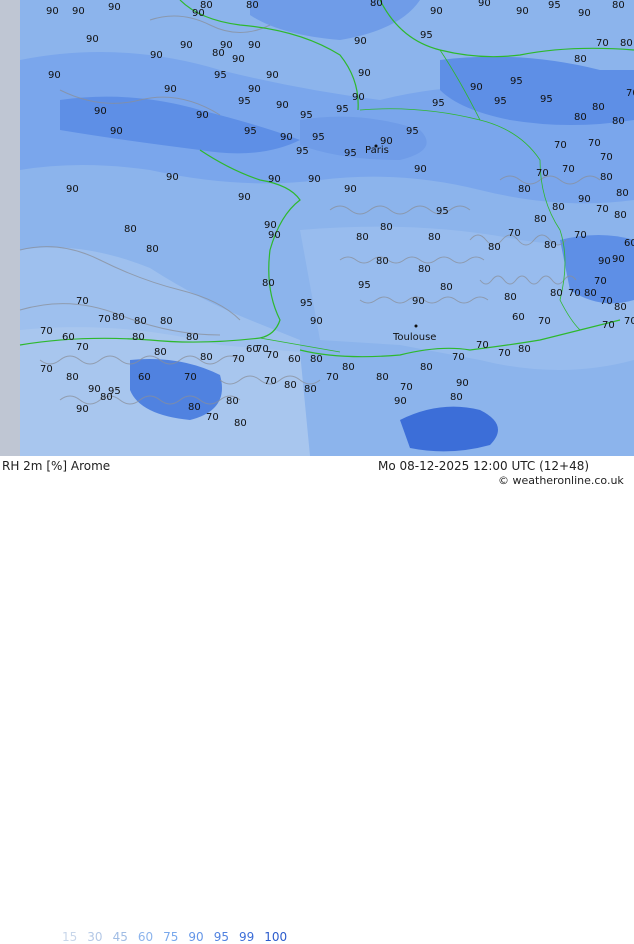  I want to click on color-legend: 15 30 45 60 75 90 95 99 100, so click(179, 937).